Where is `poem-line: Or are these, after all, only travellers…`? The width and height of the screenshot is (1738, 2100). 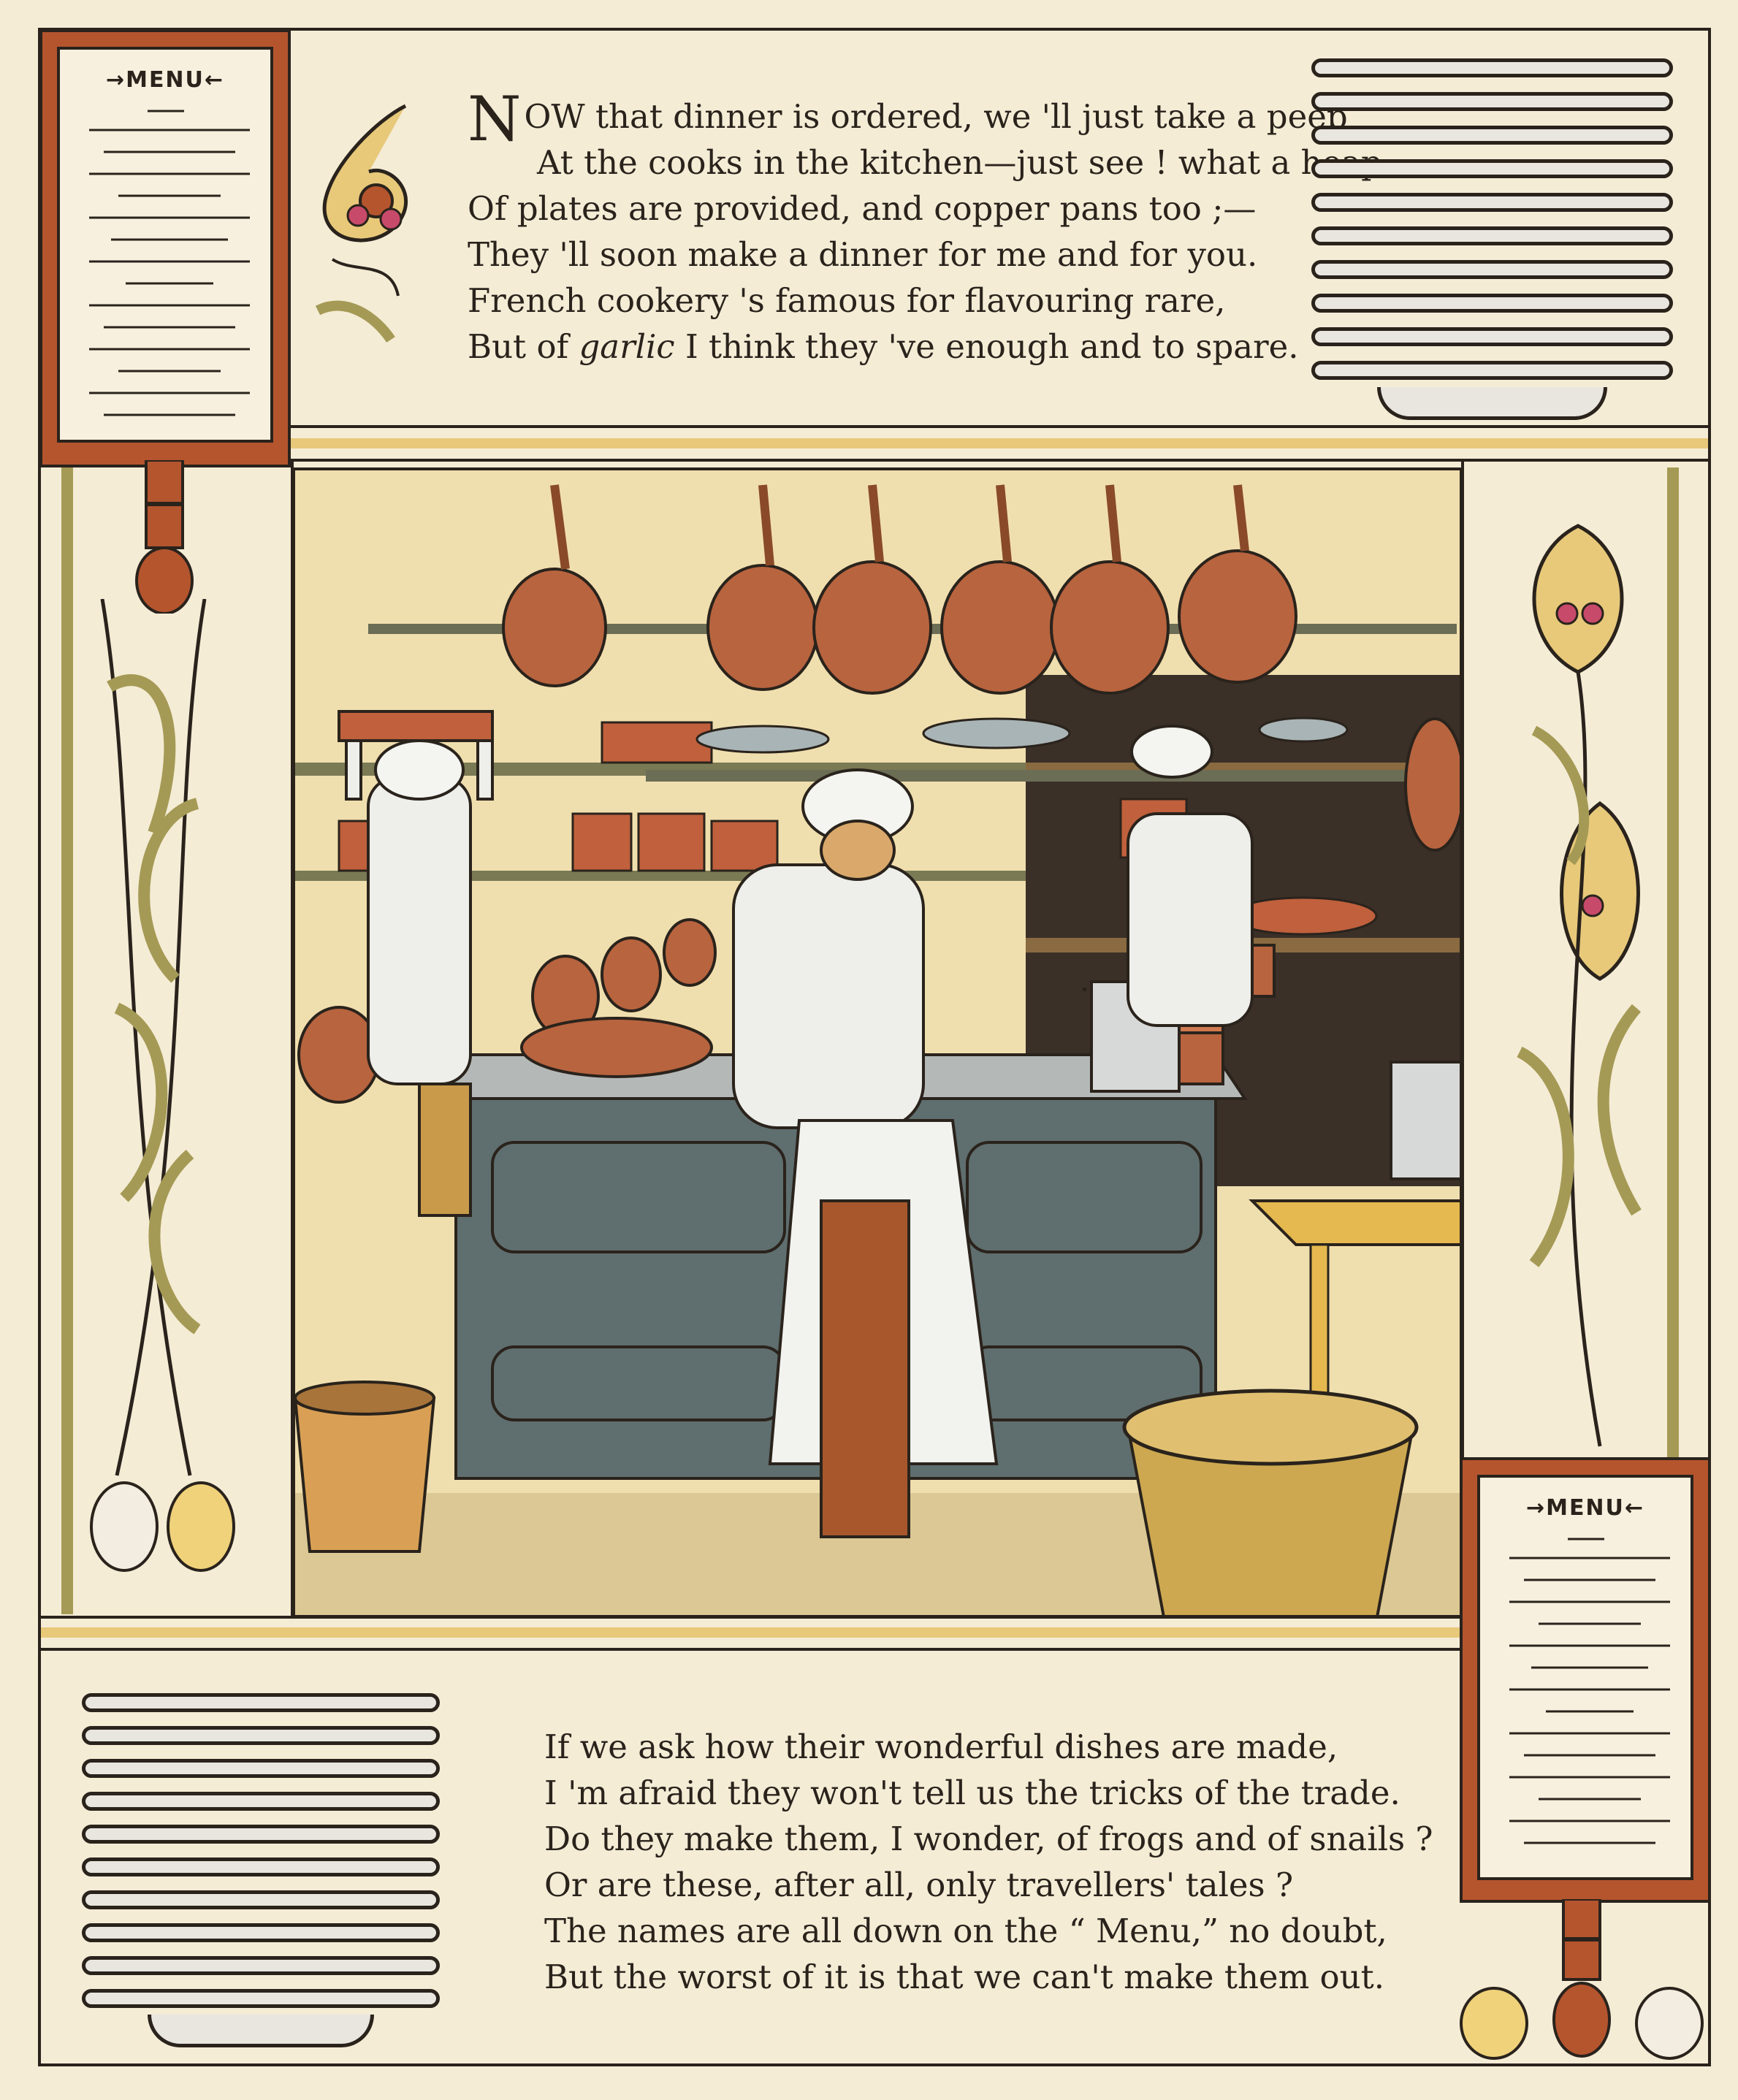 poem-line: Or are these, after all, only travellers… is located at coordinates (919, 1885).